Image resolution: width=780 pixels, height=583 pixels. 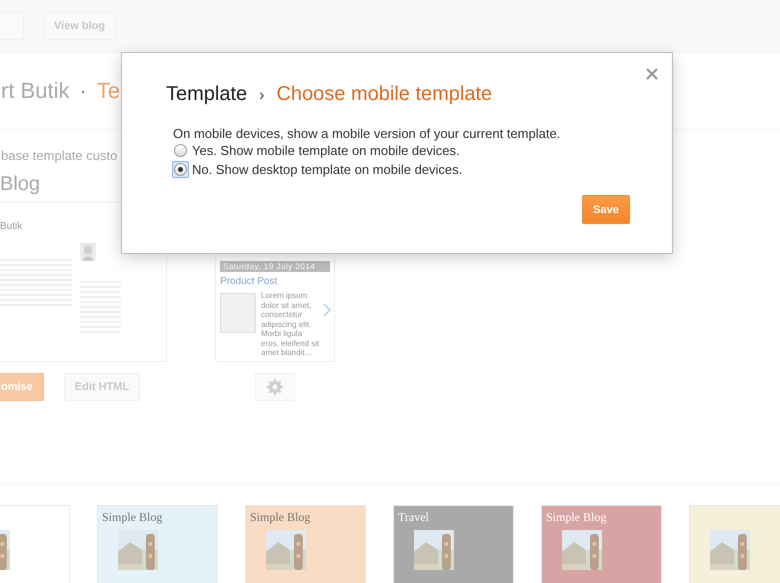 What do you see at coordinates (367, 133) in the screenshot?
I see `description: On mobile devices, show a mobile version of your current template.` at bounding box center [367, 133].